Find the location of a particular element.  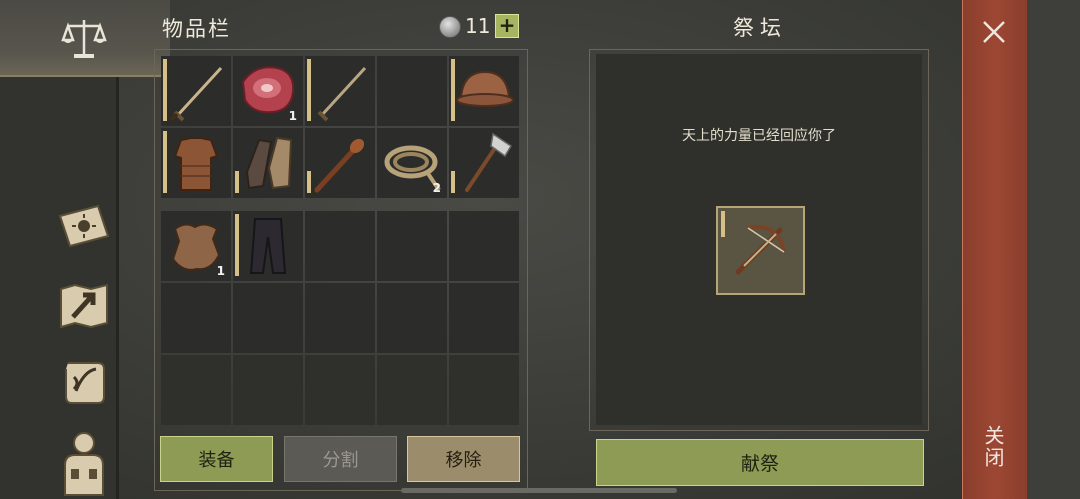

altar-offering-slot is located at coordinates (760, 250).